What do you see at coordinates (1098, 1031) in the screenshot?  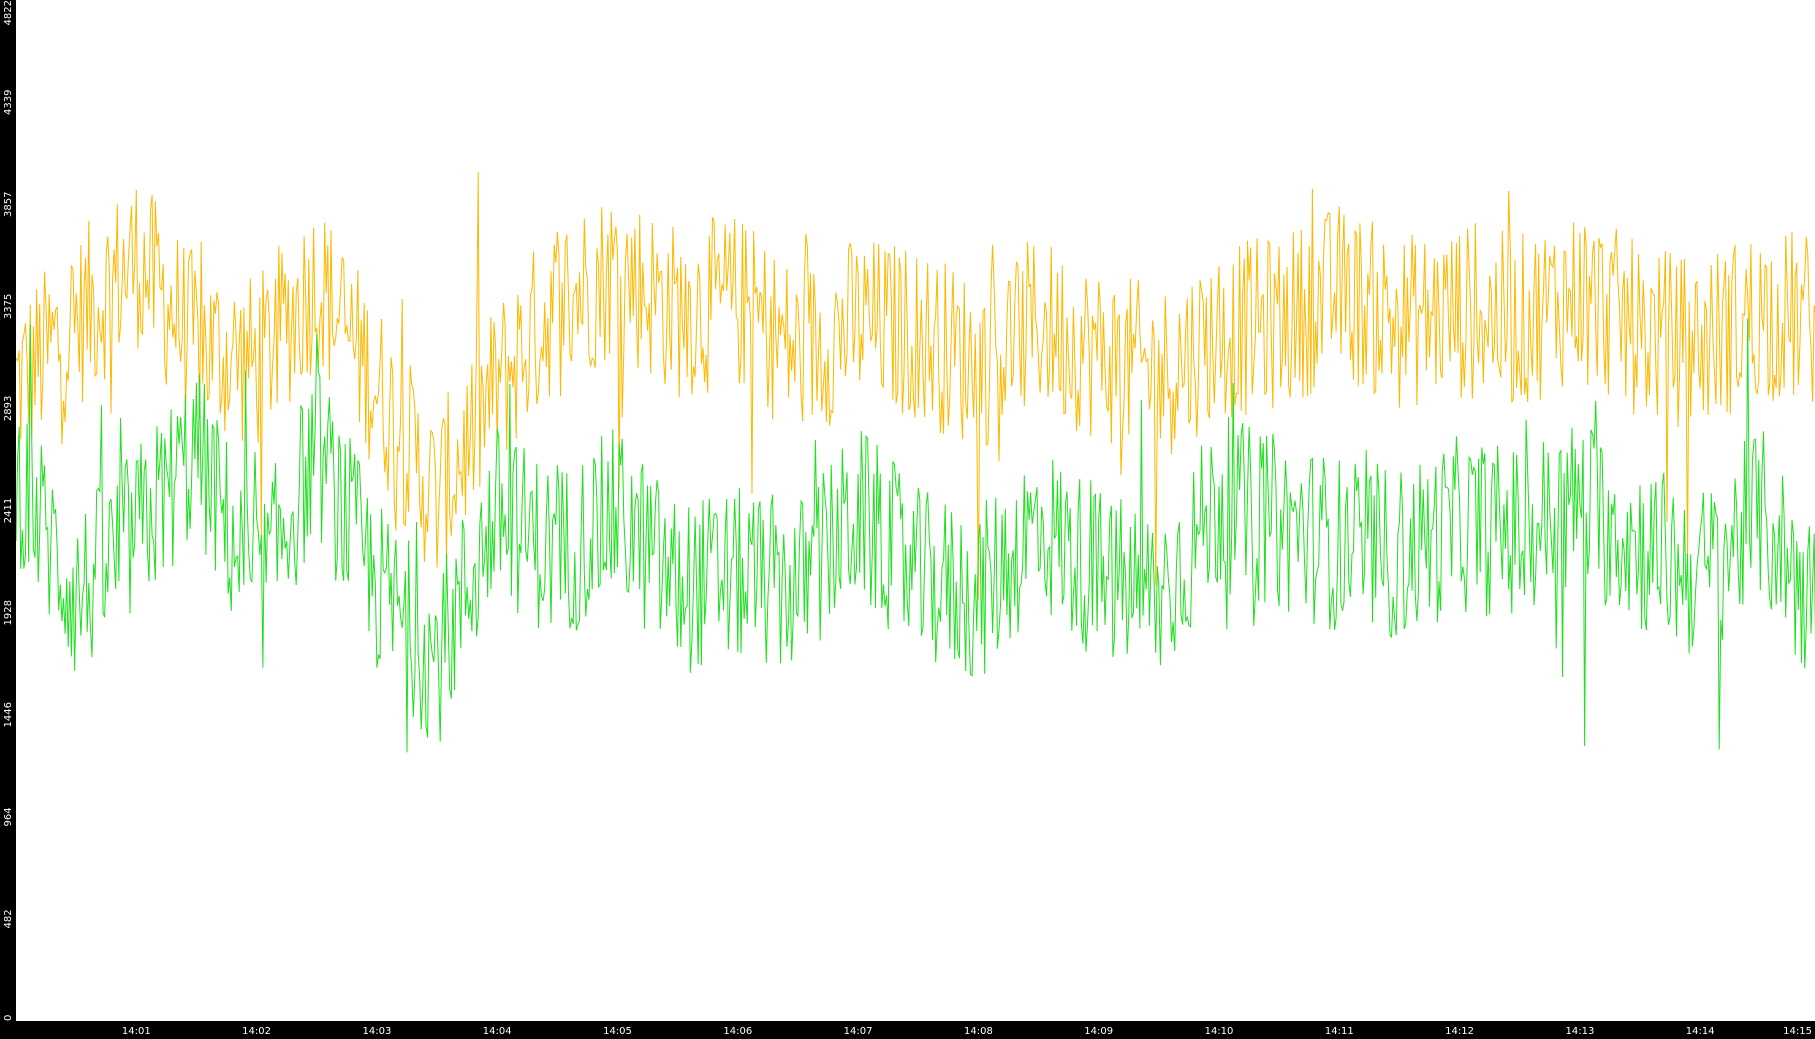 I see `x-tick-label: 14:09` at bounding box center [1098, 1031].